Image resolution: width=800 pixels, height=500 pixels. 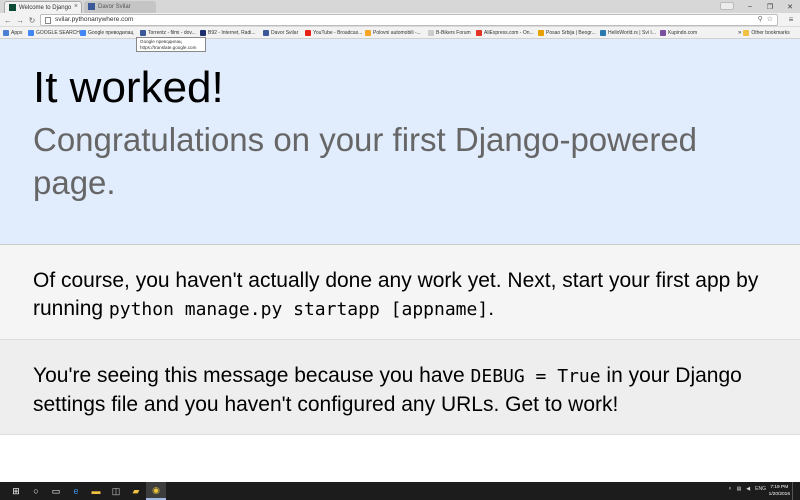 What do you see at coordinates (740, 33) in the screenshot?
I see `chevron-right-icon: »` at bounding box center [740, 33].